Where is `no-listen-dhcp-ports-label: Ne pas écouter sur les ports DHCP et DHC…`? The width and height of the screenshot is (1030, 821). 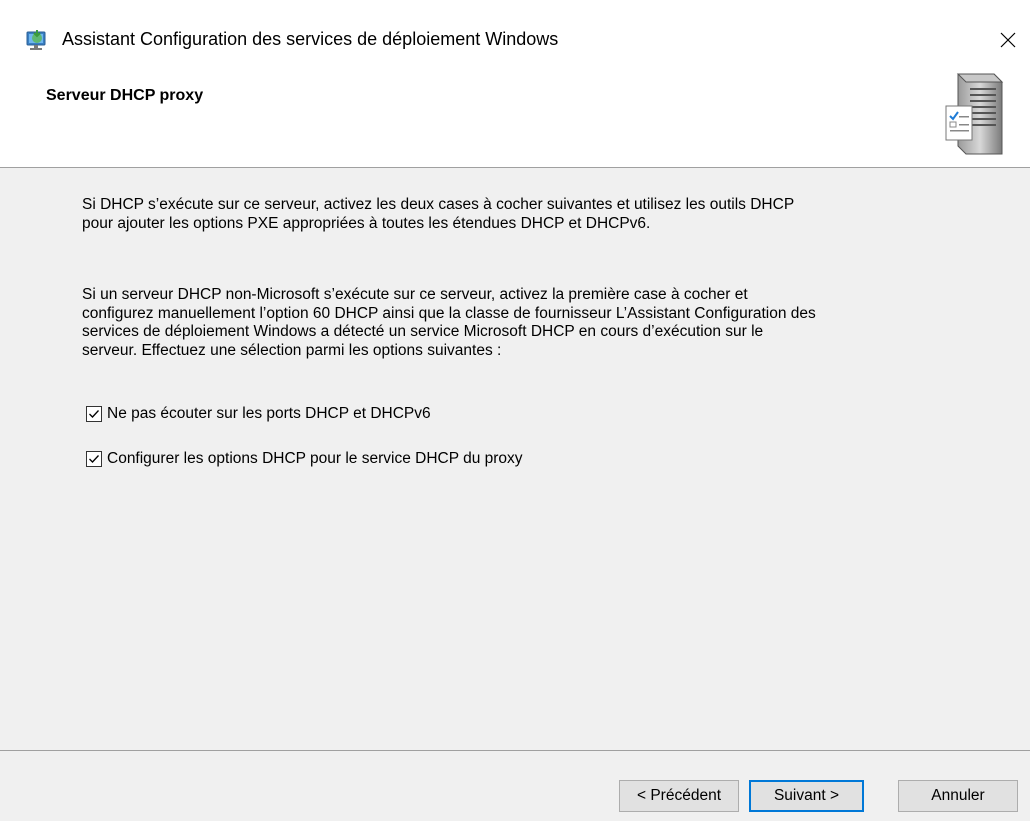
no-listen-dhcp-ports-label: Ne pas écouter sur les ports DHCP et DHC… is located at coordinates (269, 413).